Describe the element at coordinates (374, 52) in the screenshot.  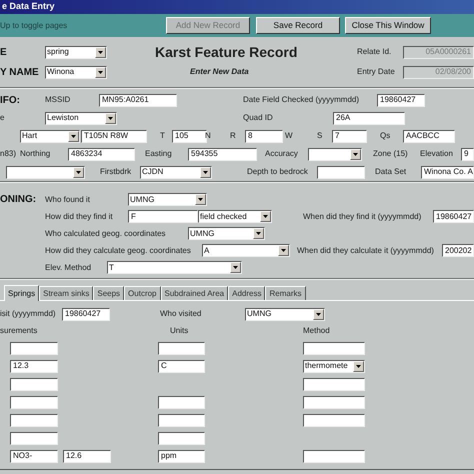
I see `field-label: Relate Id.` at that location.